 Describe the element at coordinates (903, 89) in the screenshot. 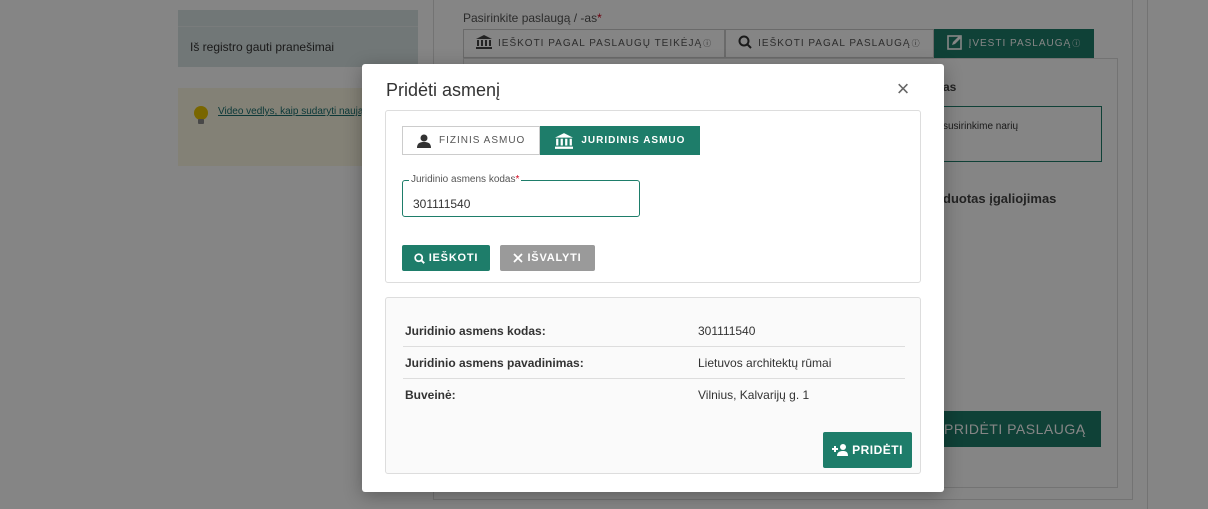

I see `close-icon: ×` at that location.